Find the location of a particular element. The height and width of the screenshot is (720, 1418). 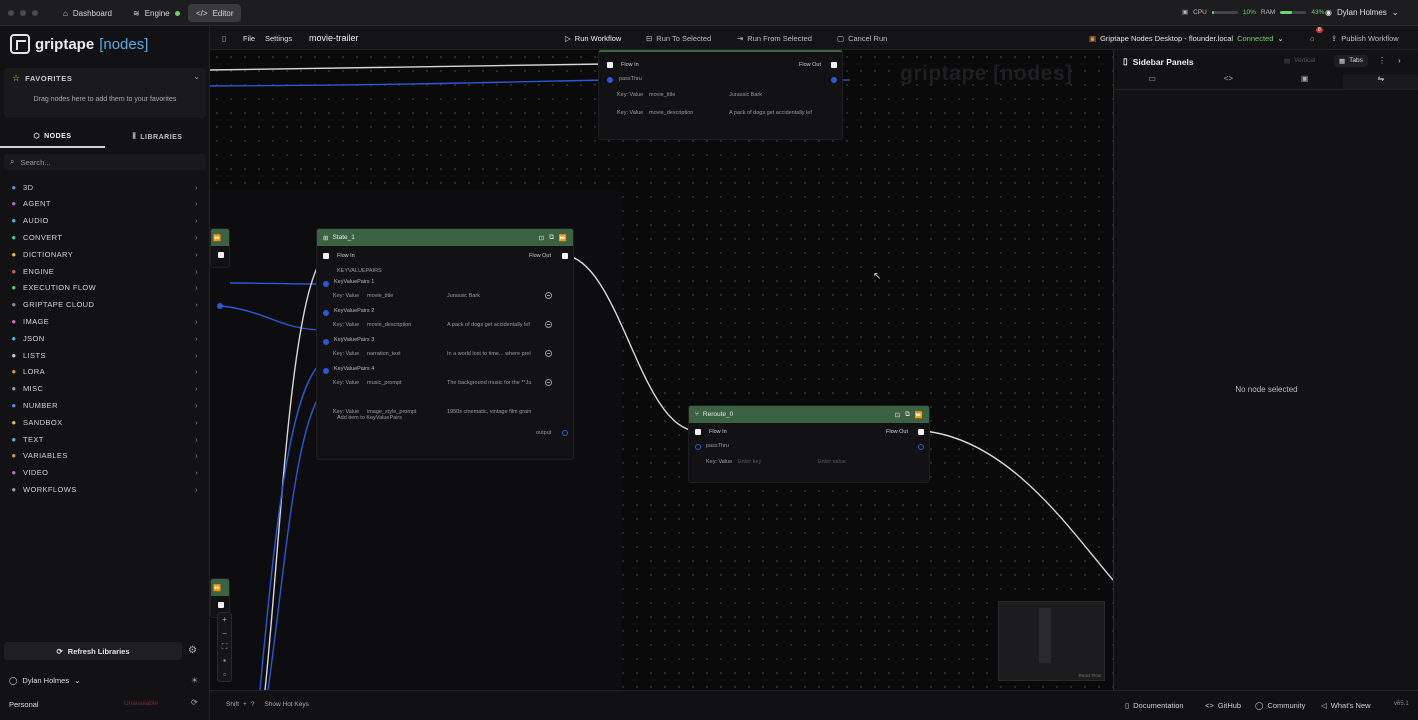

theme-toggle-icon: ☀ is located at coordinates (194, 680).